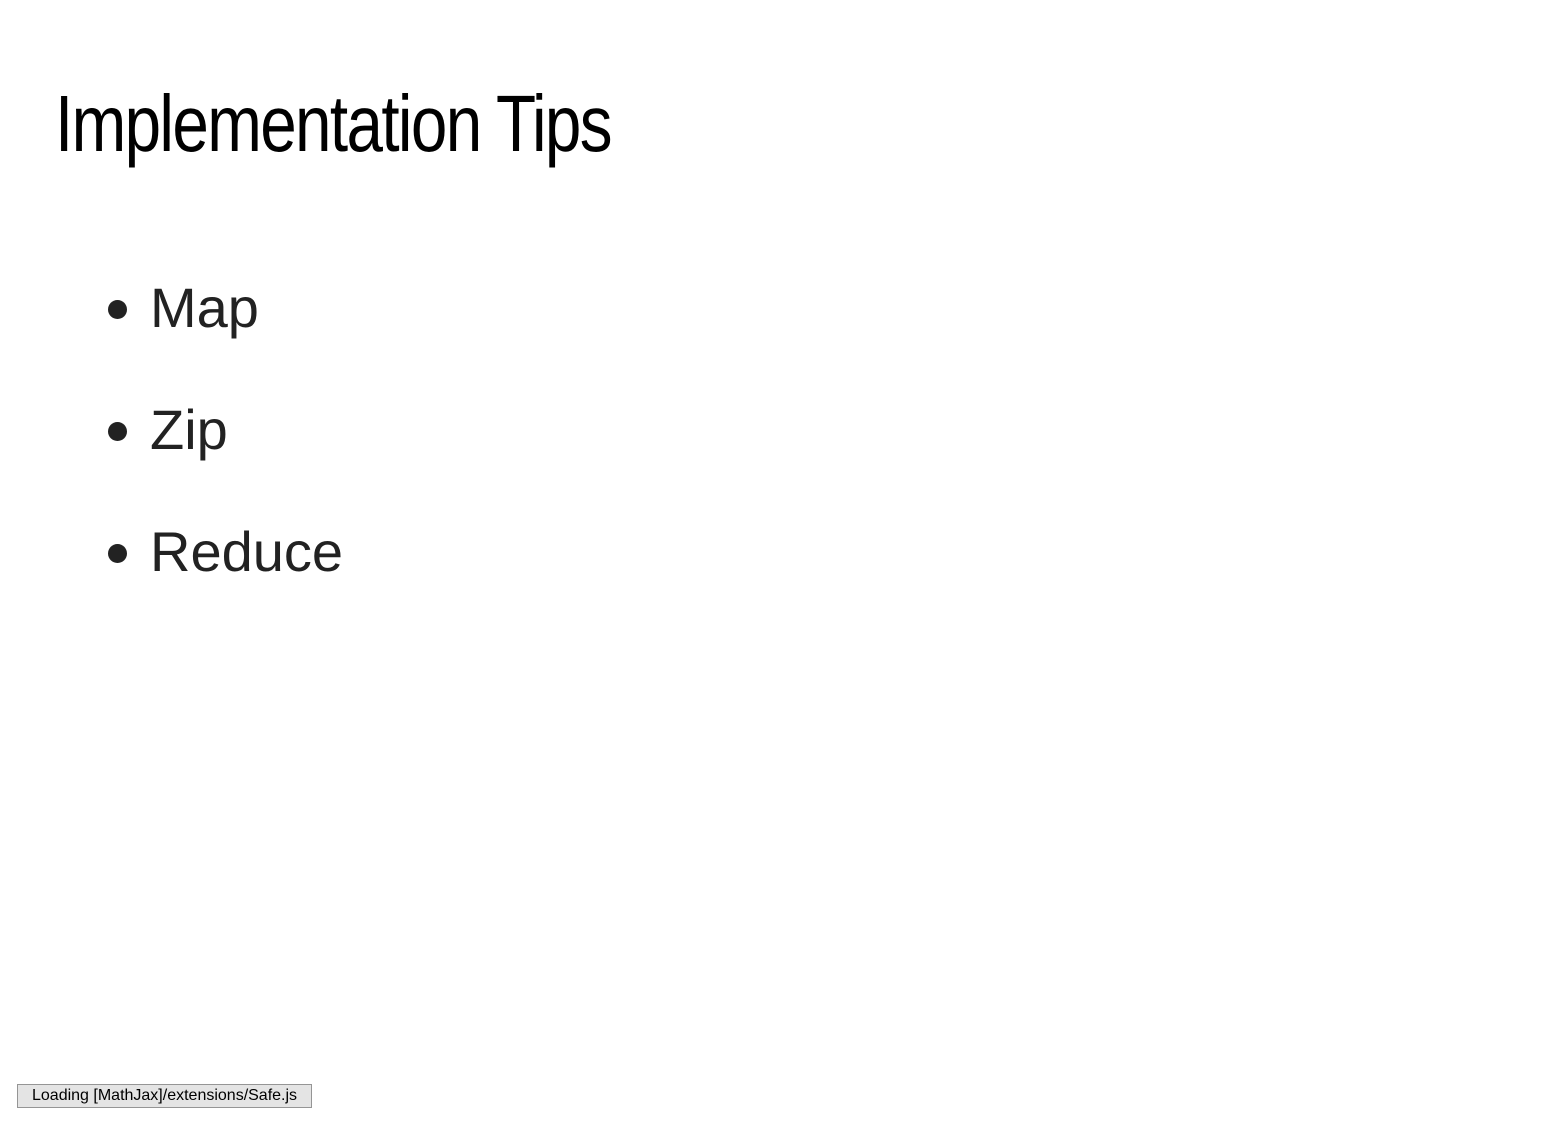  What do you see at coordinates (334, 123) in the screenshot?
I see `slide-title: Implementation Tips` at bounding box center [334, 123].